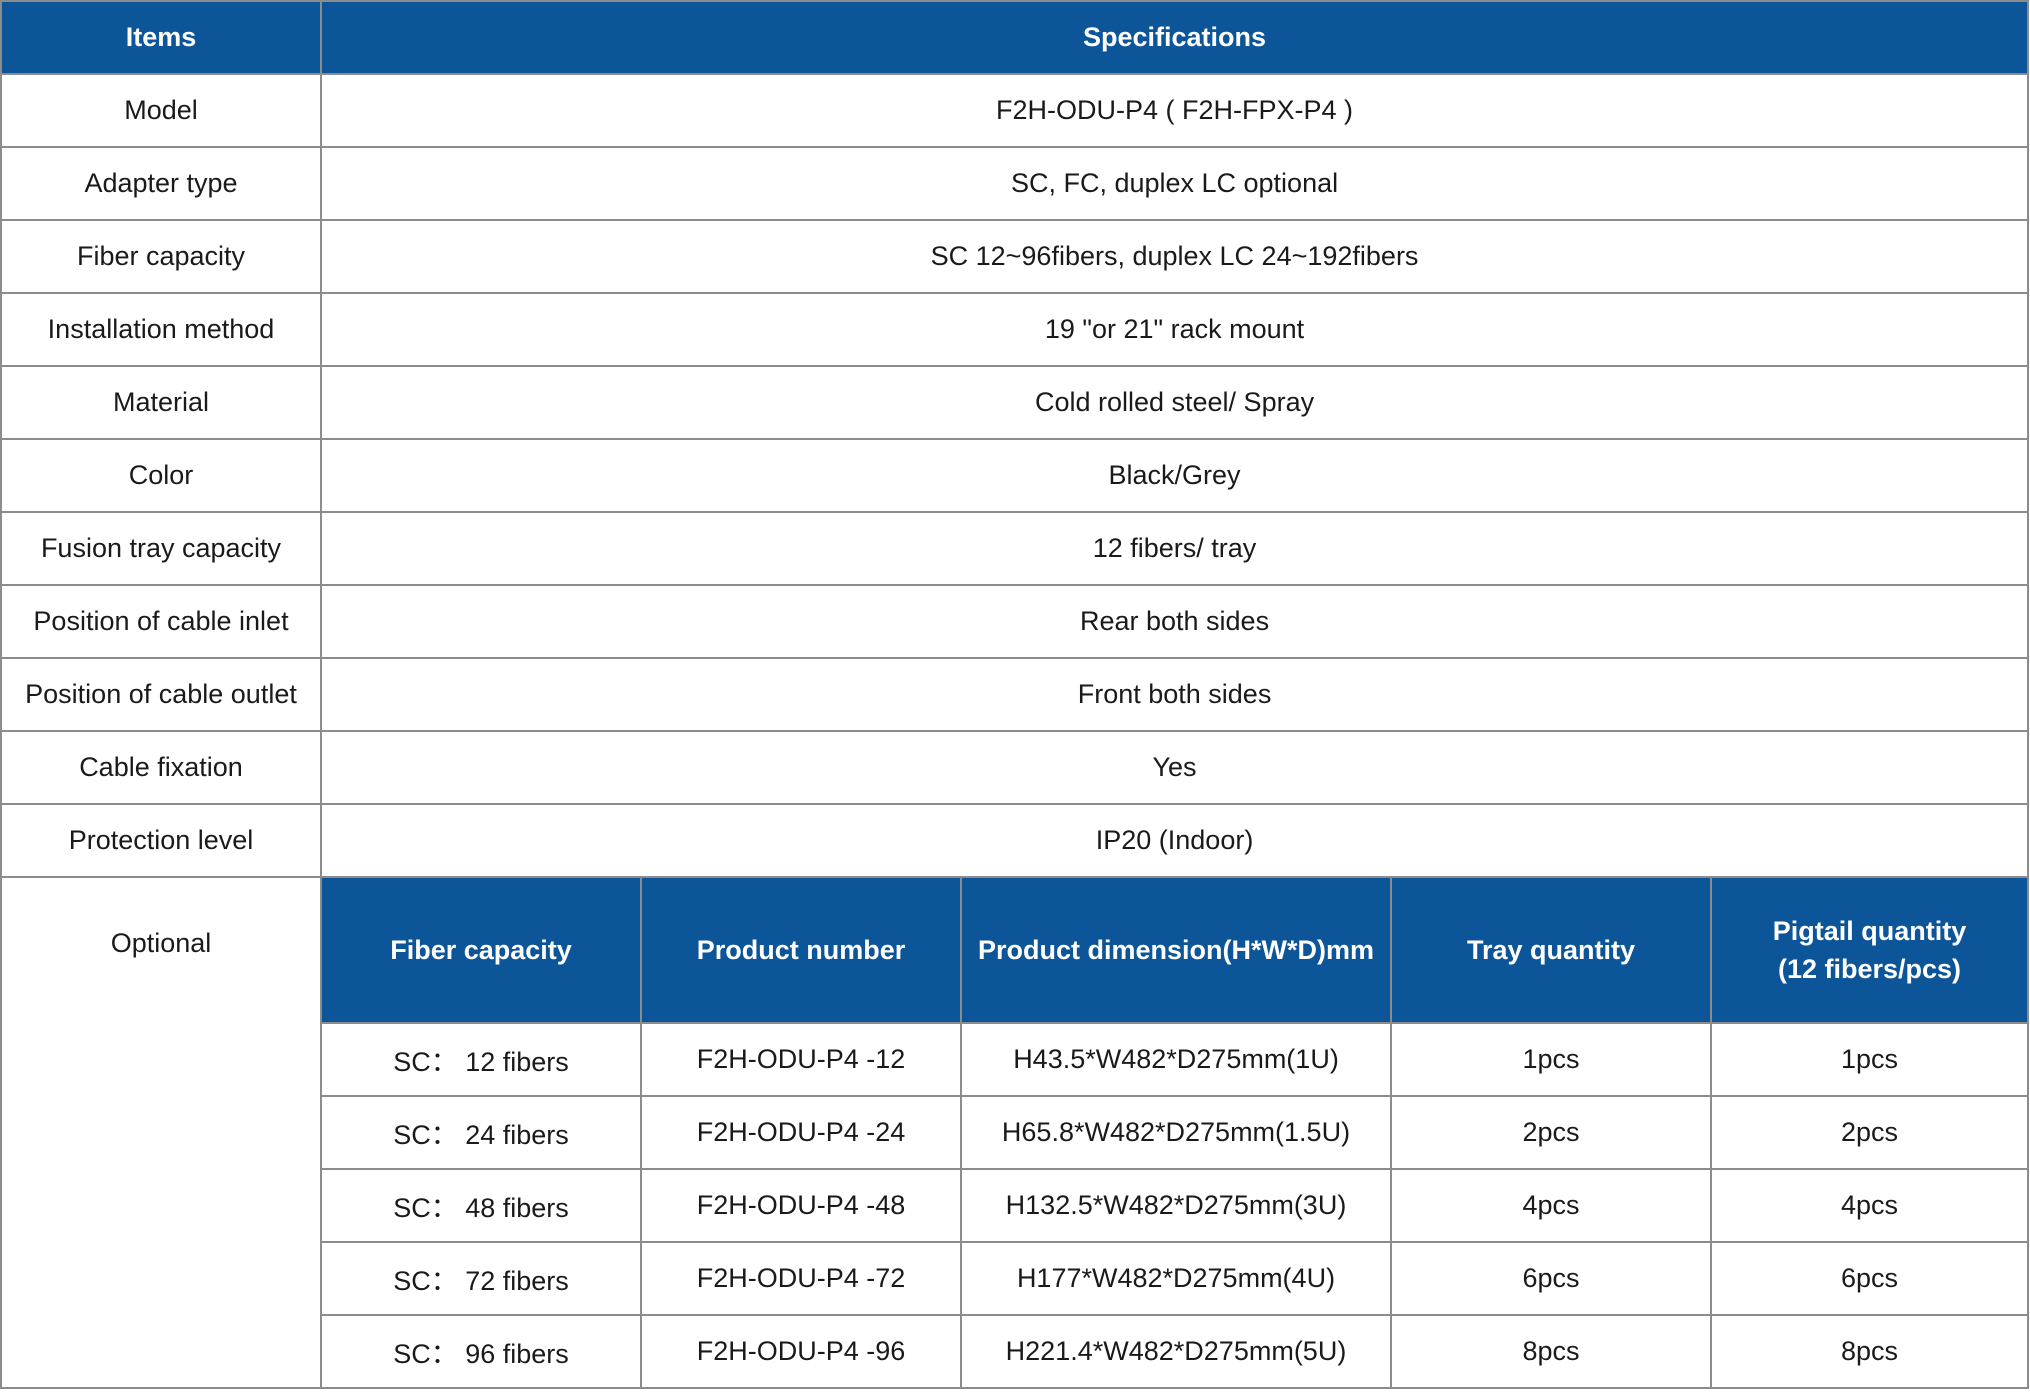  I want to click on fiber-capacity-cell: SC： 96 fibers, so click(481, 1351).